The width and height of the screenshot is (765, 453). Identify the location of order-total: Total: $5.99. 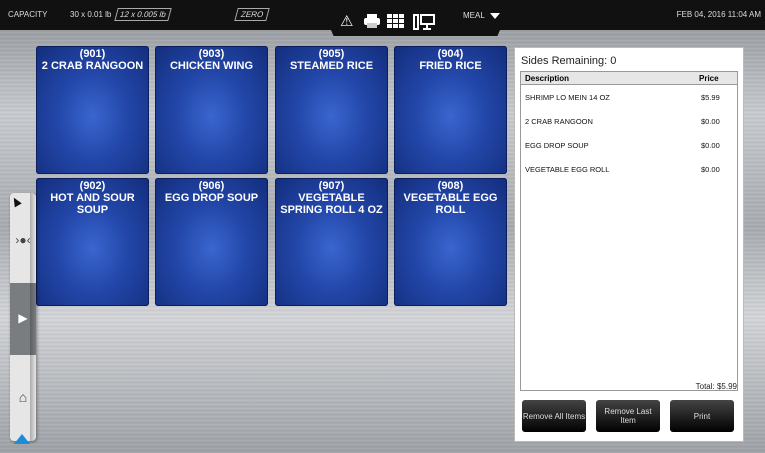
(716, 386).